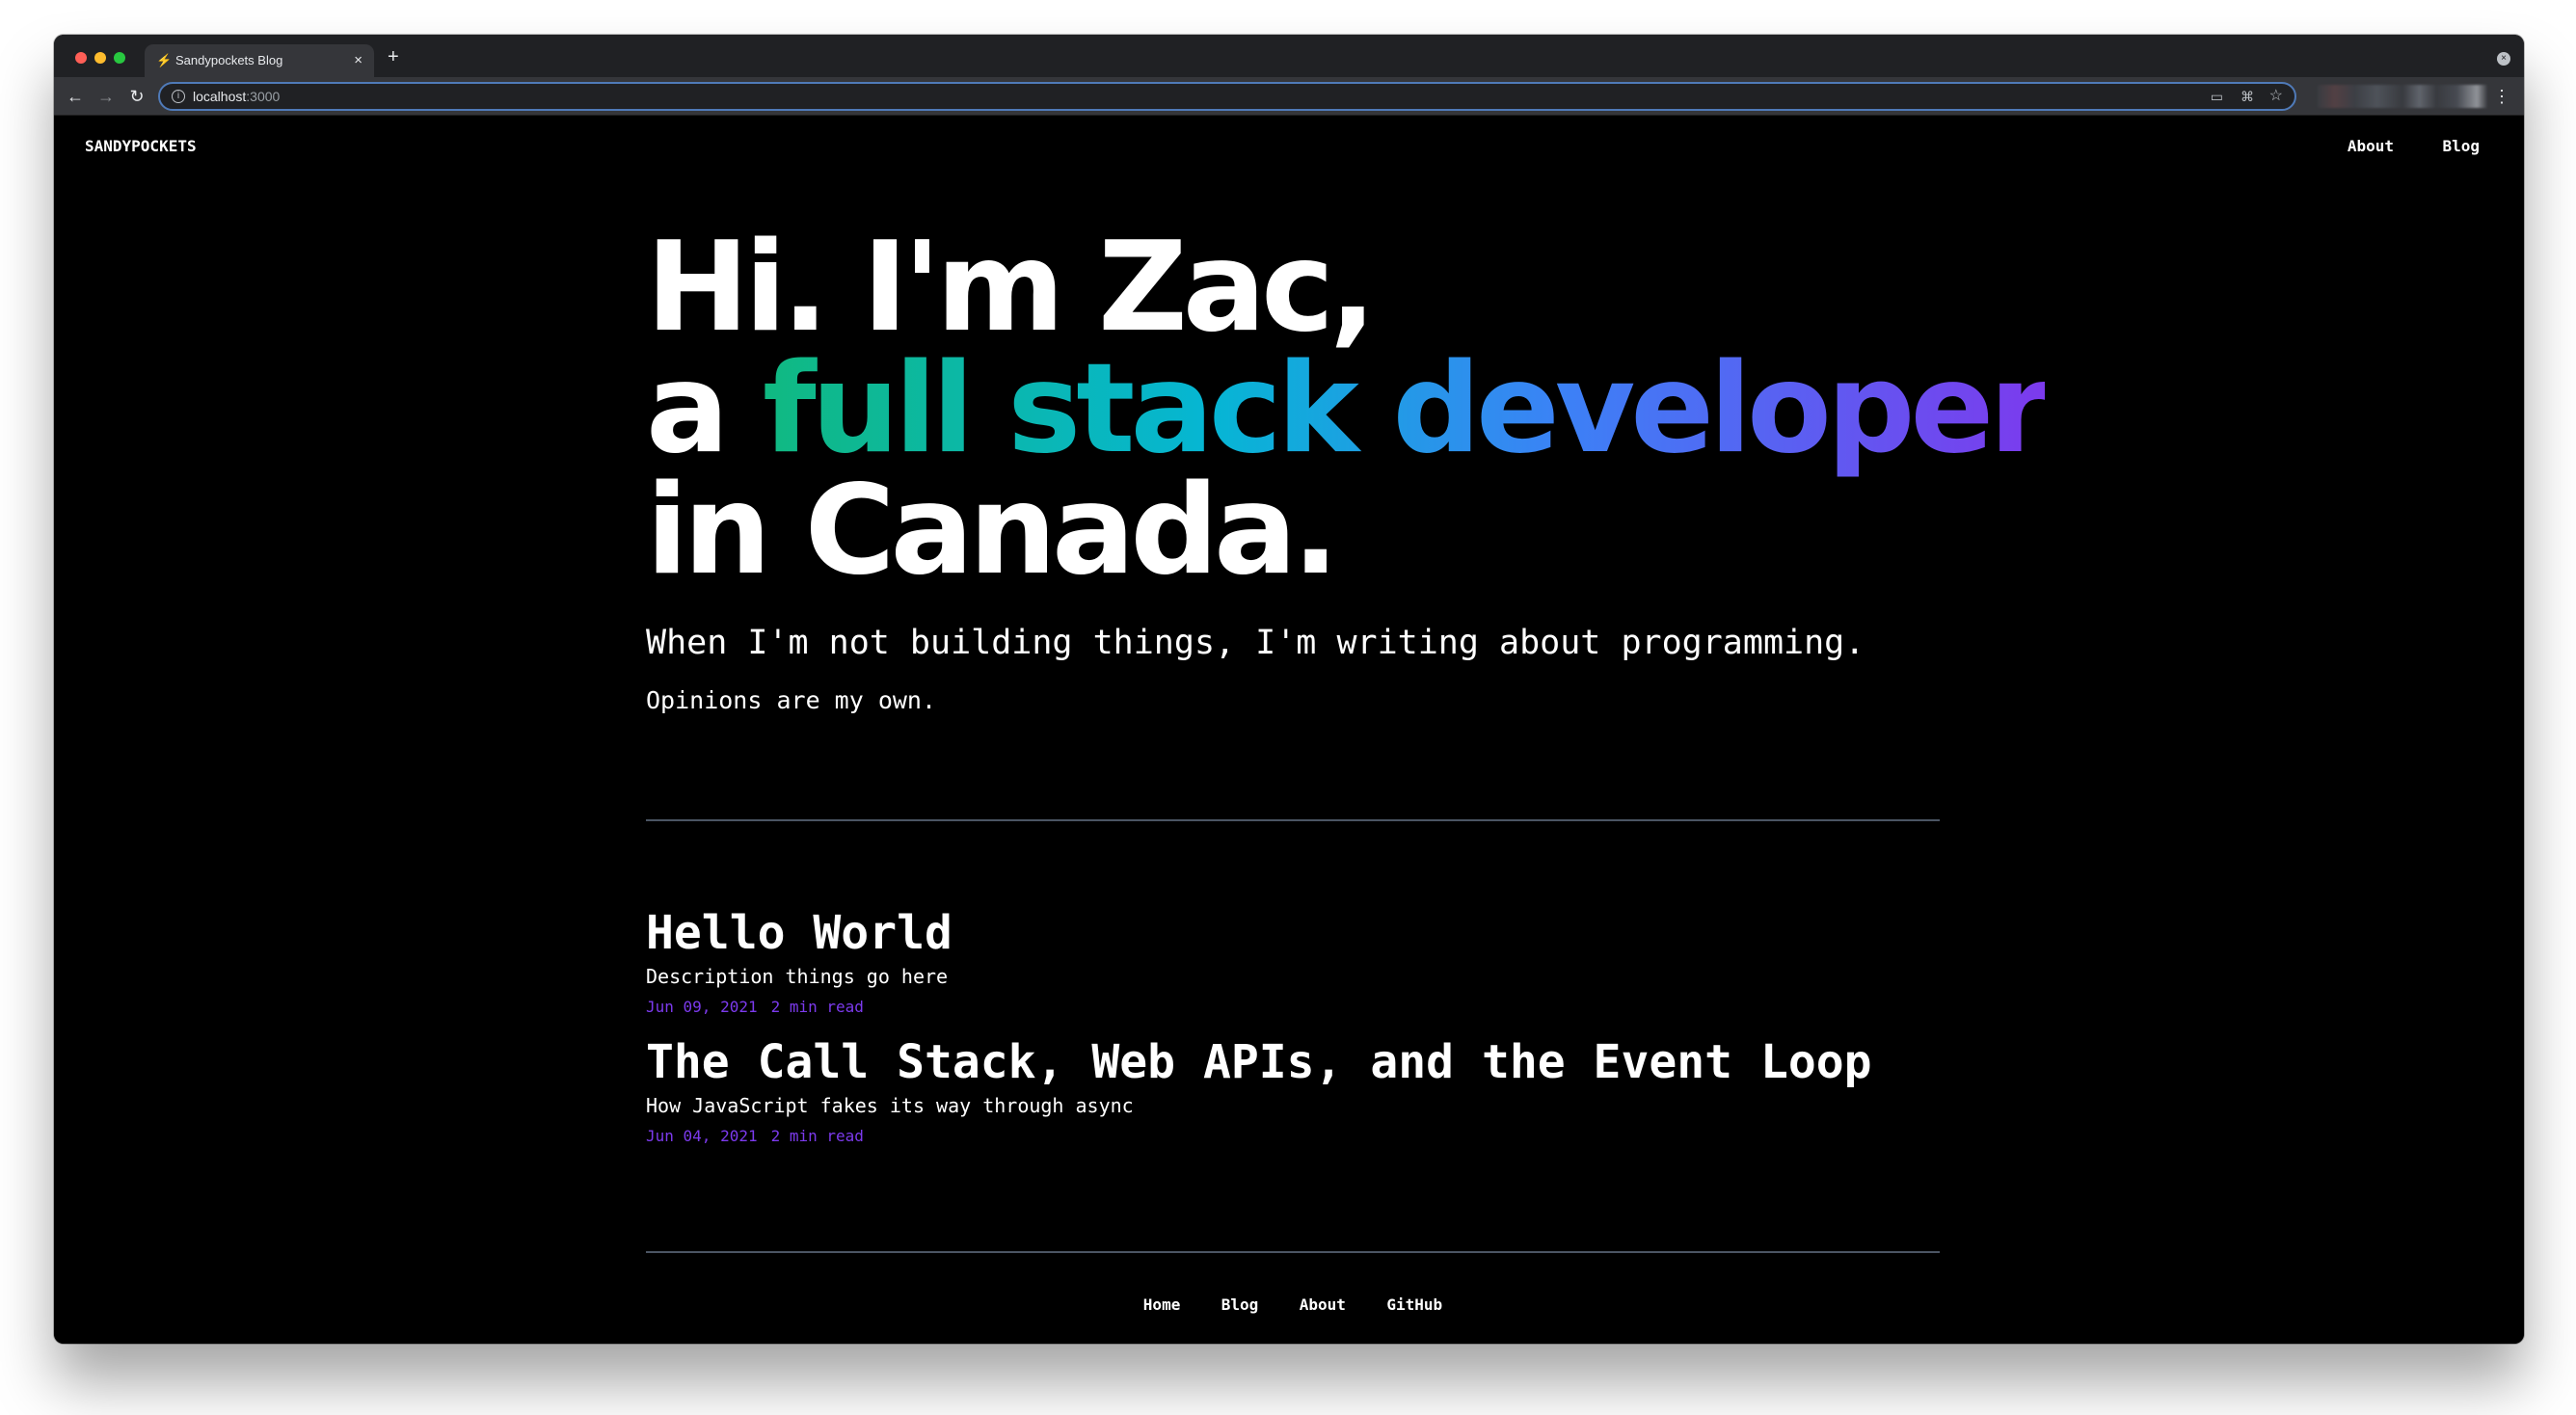  I want to click on address-bar: i localhost:3000 ▭ ⌘ ☆, so click(1227, 96).